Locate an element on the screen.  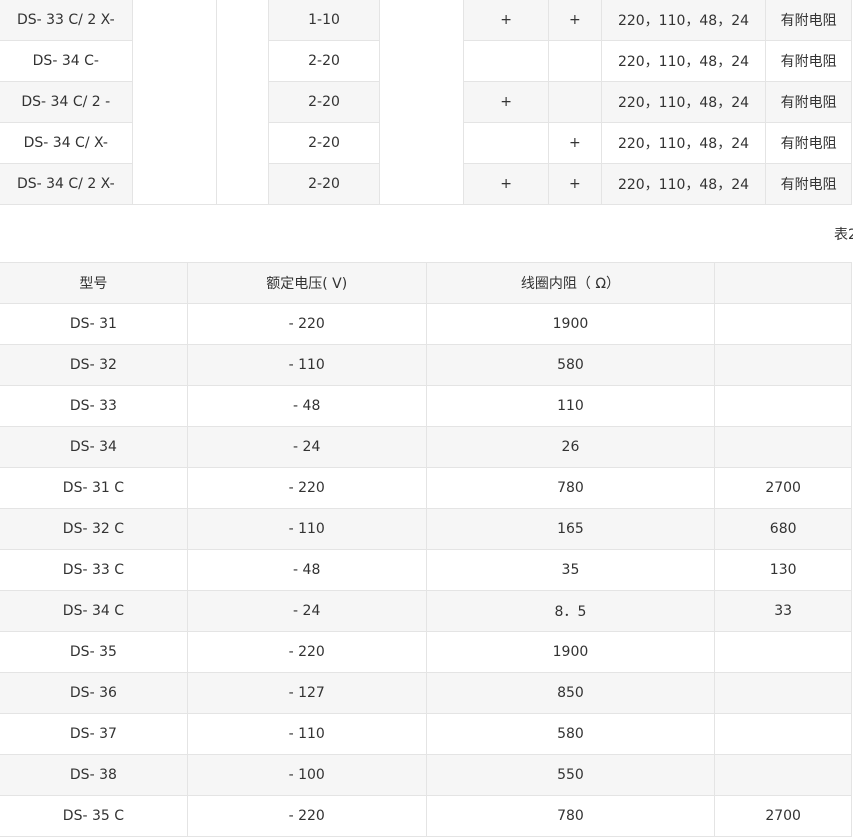
table-row: DS- 36- 127 850 is located at coordinates (426, 693).